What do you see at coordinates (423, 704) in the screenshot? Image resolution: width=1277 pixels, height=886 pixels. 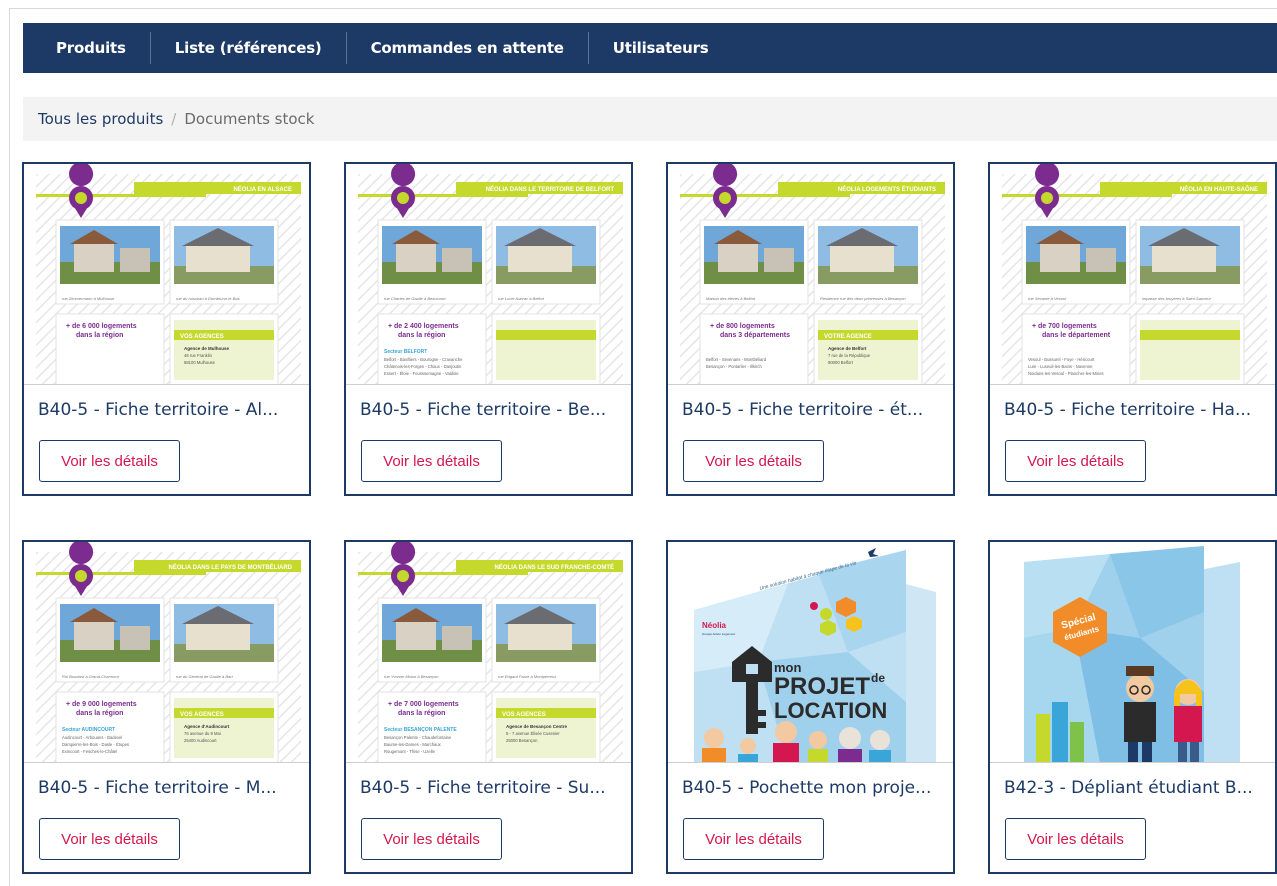 I see `thumbnail-stat-line1: + de 7 000 logements` at bounding box center [423, 704].